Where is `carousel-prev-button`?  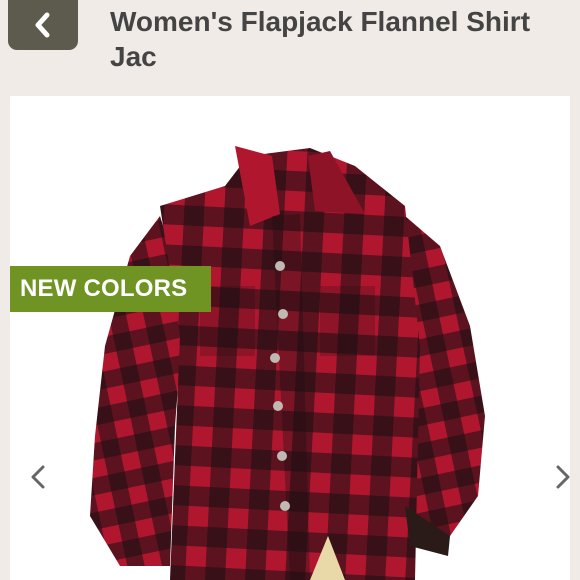
carousel-prev-button is located at coordinates (38, 477).